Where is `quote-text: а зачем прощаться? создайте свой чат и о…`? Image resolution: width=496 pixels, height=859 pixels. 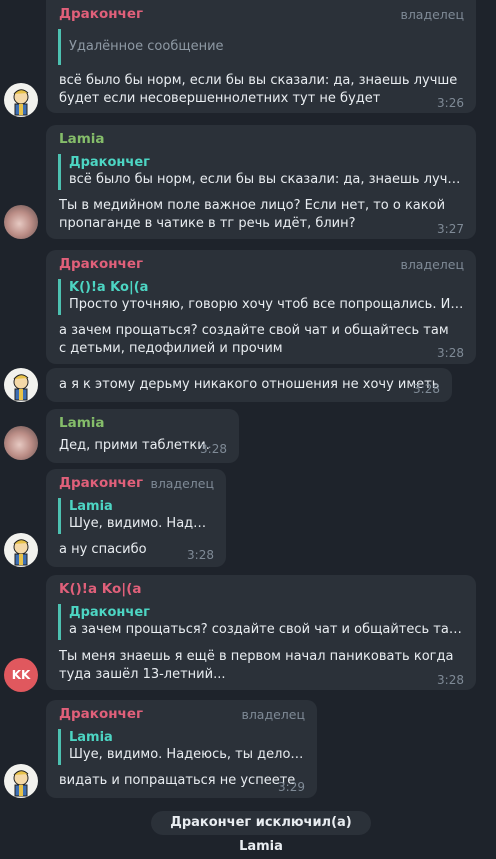 quote-text: а зачем прощаться? создайте свой чат и о… is located at coordinates (266, 629).